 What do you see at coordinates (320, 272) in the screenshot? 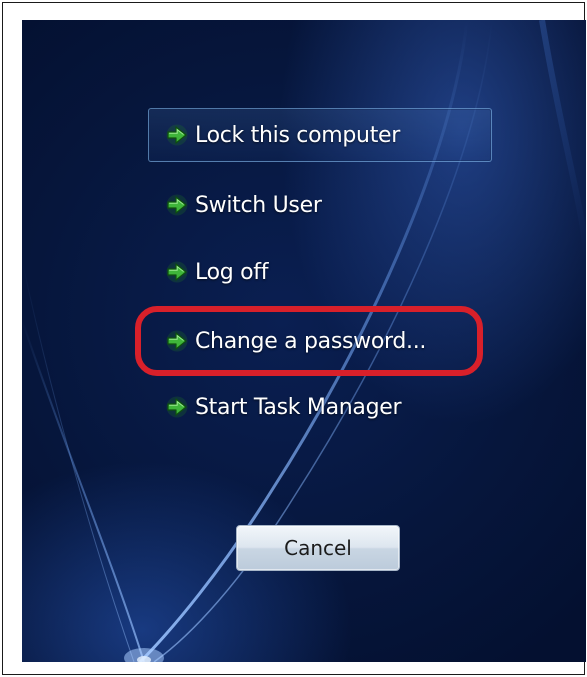
I see `log-off-option: Log off` at bounding box center [320, 272].